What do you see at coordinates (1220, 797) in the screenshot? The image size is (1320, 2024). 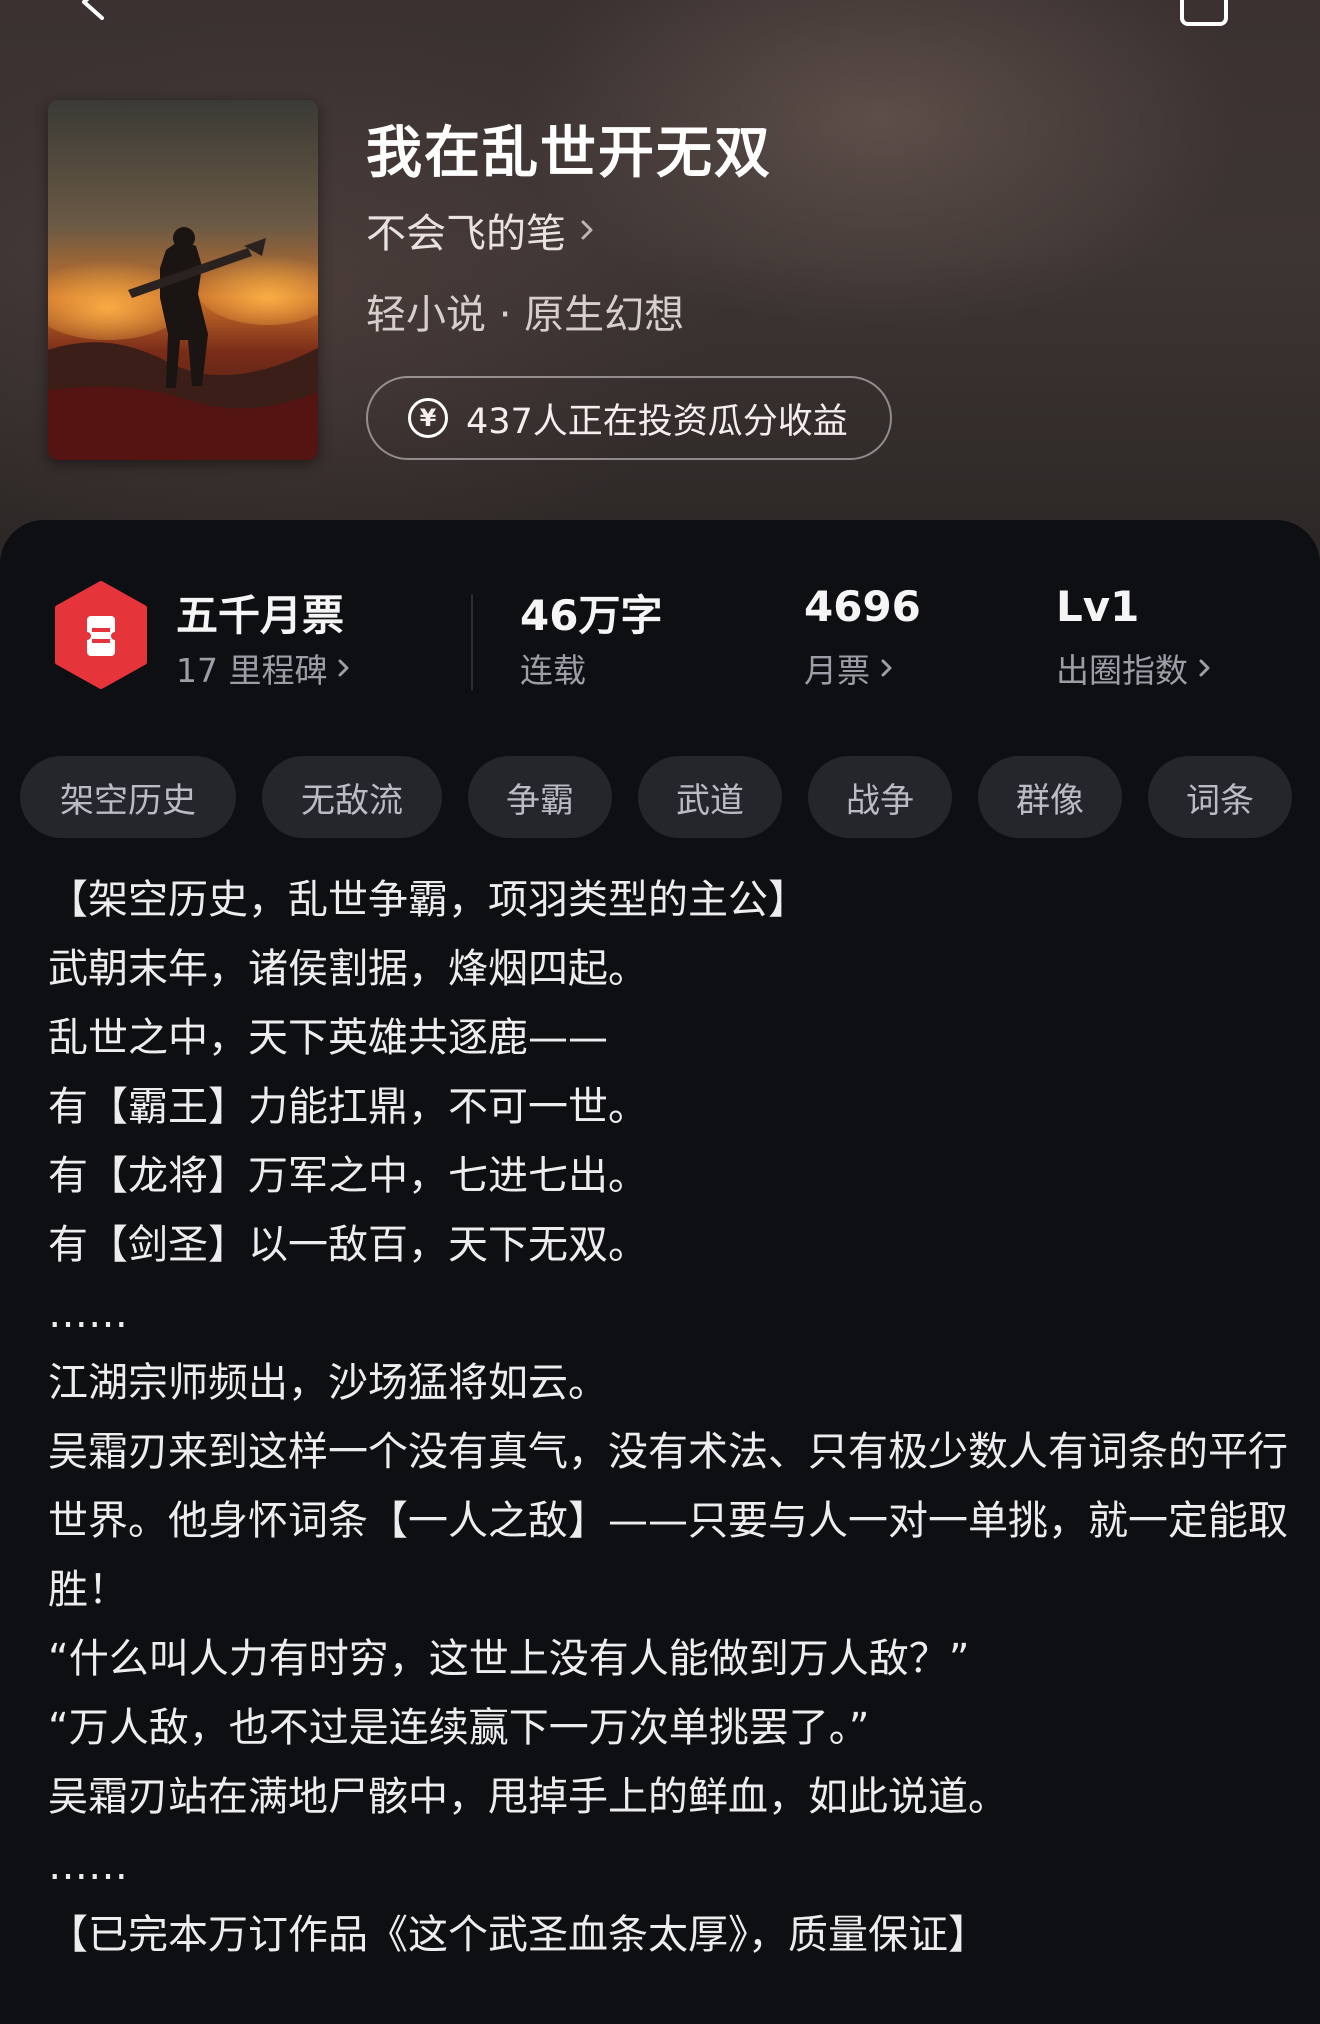 I see `tag-chip: 词条` at bounding box center [1220, 797].